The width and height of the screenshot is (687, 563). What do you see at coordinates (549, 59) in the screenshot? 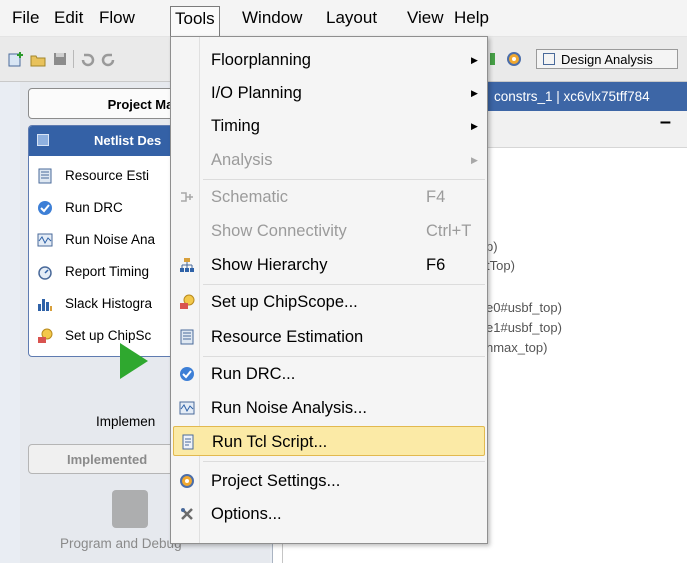
I see `design-analysis-icon` at bounding box center [549, 59].